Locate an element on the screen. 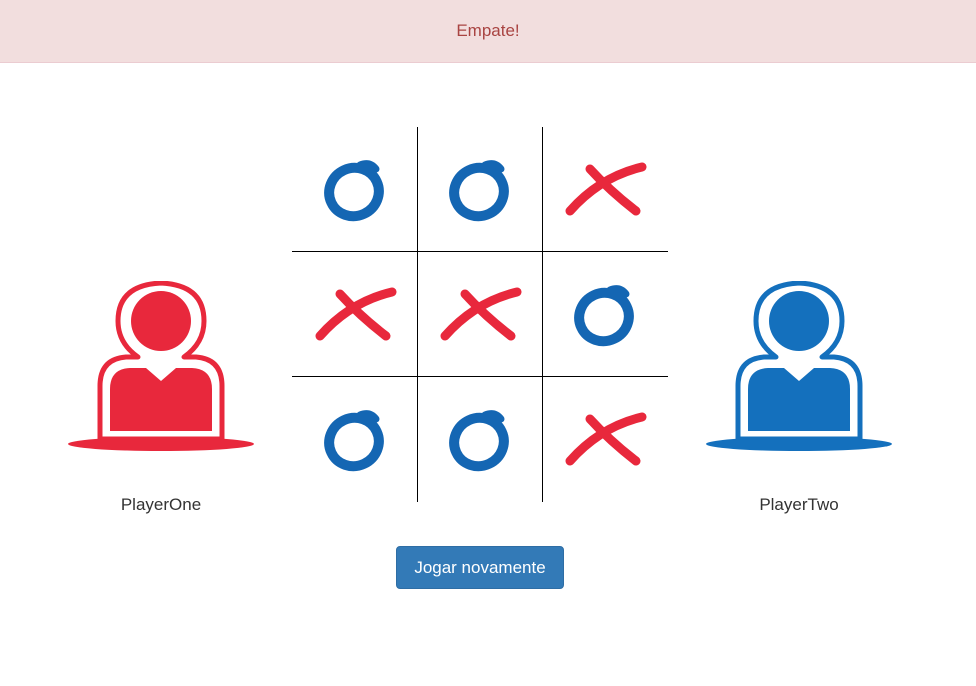  player-two-panel: PlayerTwo is located at coordinates (799, 398).